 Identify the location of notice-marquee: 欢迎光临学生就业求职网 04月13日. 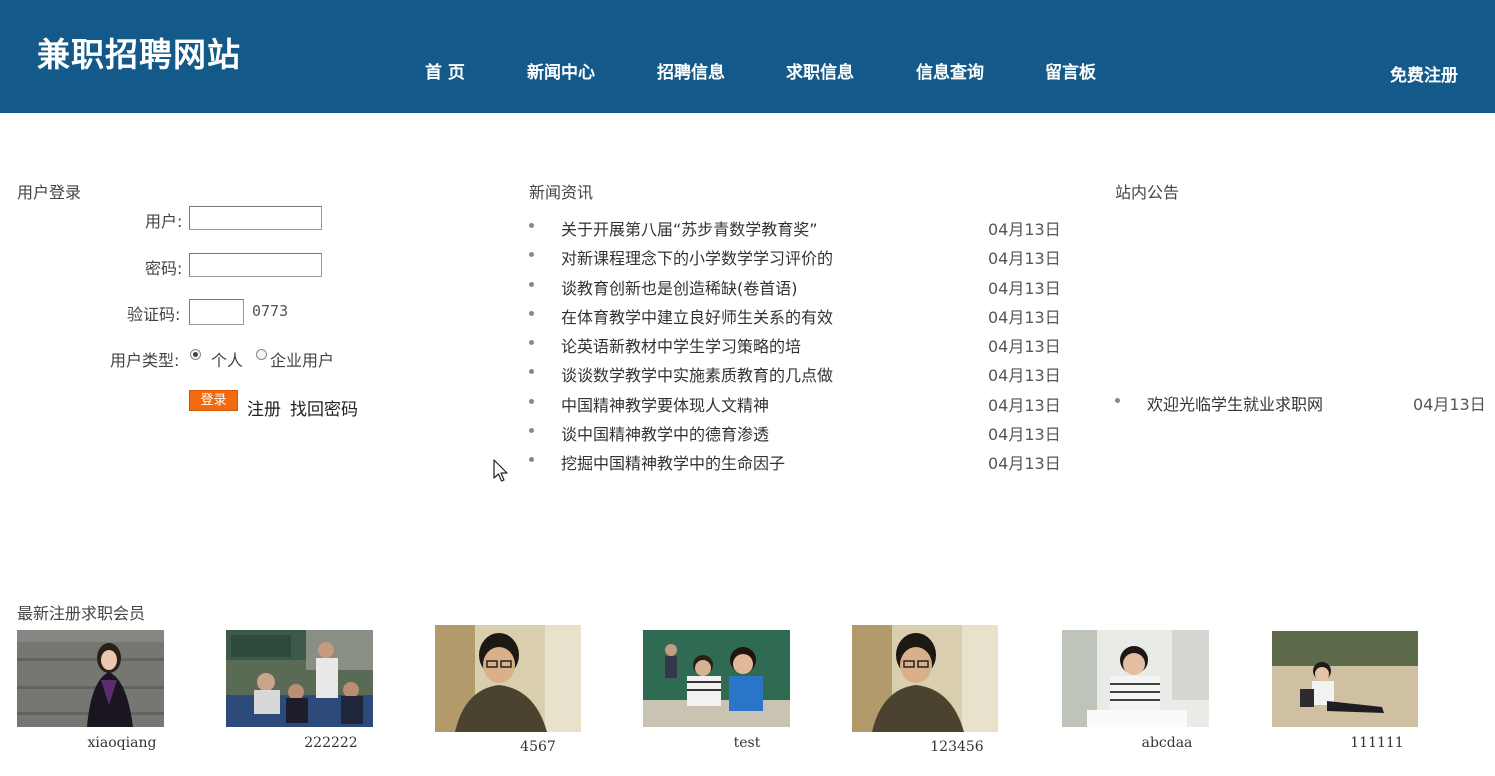
(1305, 407).